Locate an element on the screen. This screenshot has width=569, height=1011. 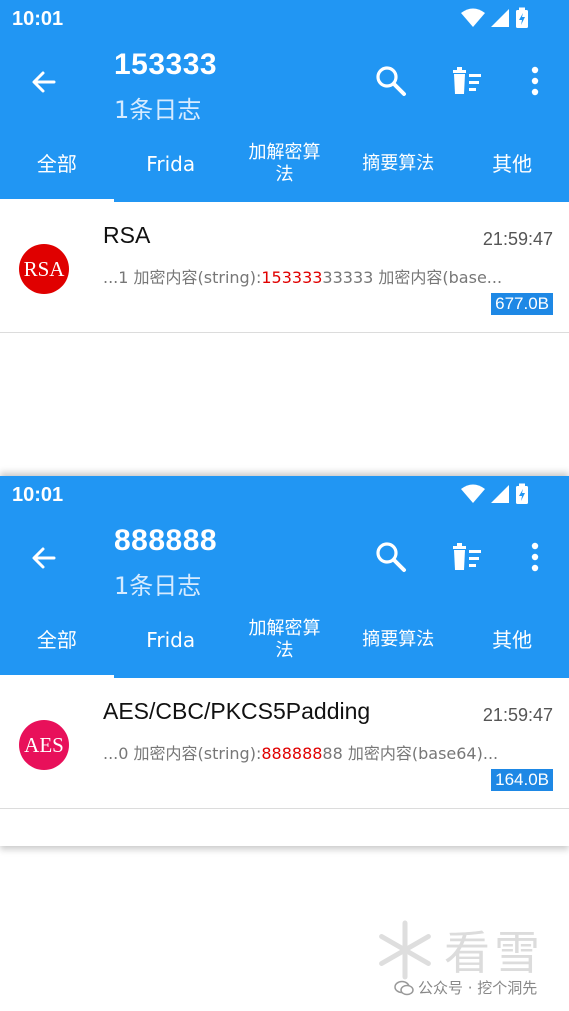
algorithm-avatar: AES is located at coordinates (44, 745).